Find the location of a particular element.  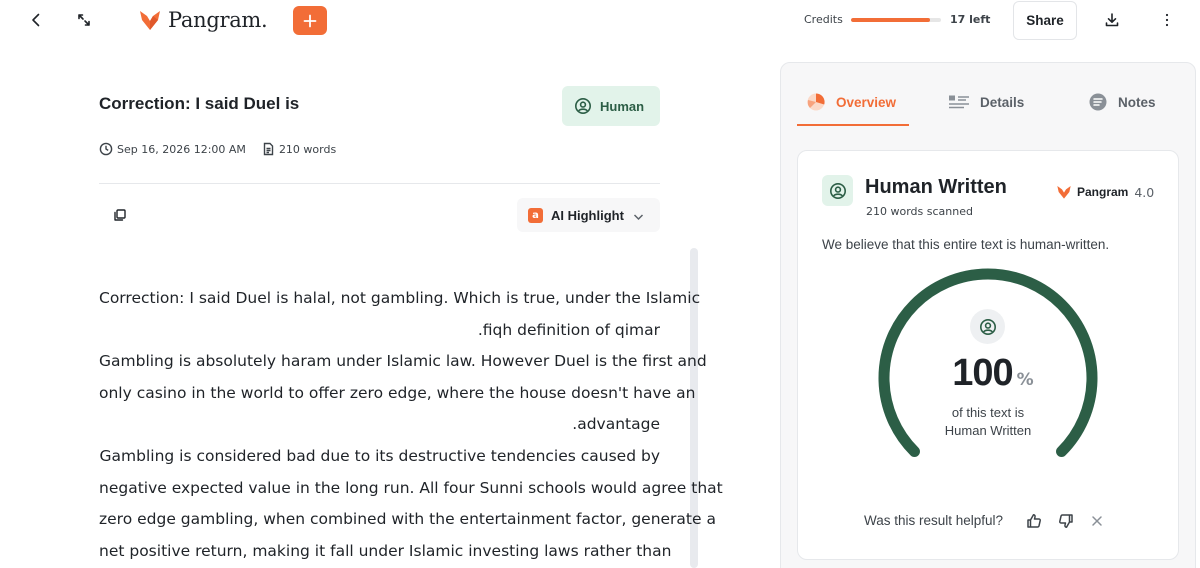

details-list-icon is located at coordinates (959, 102).